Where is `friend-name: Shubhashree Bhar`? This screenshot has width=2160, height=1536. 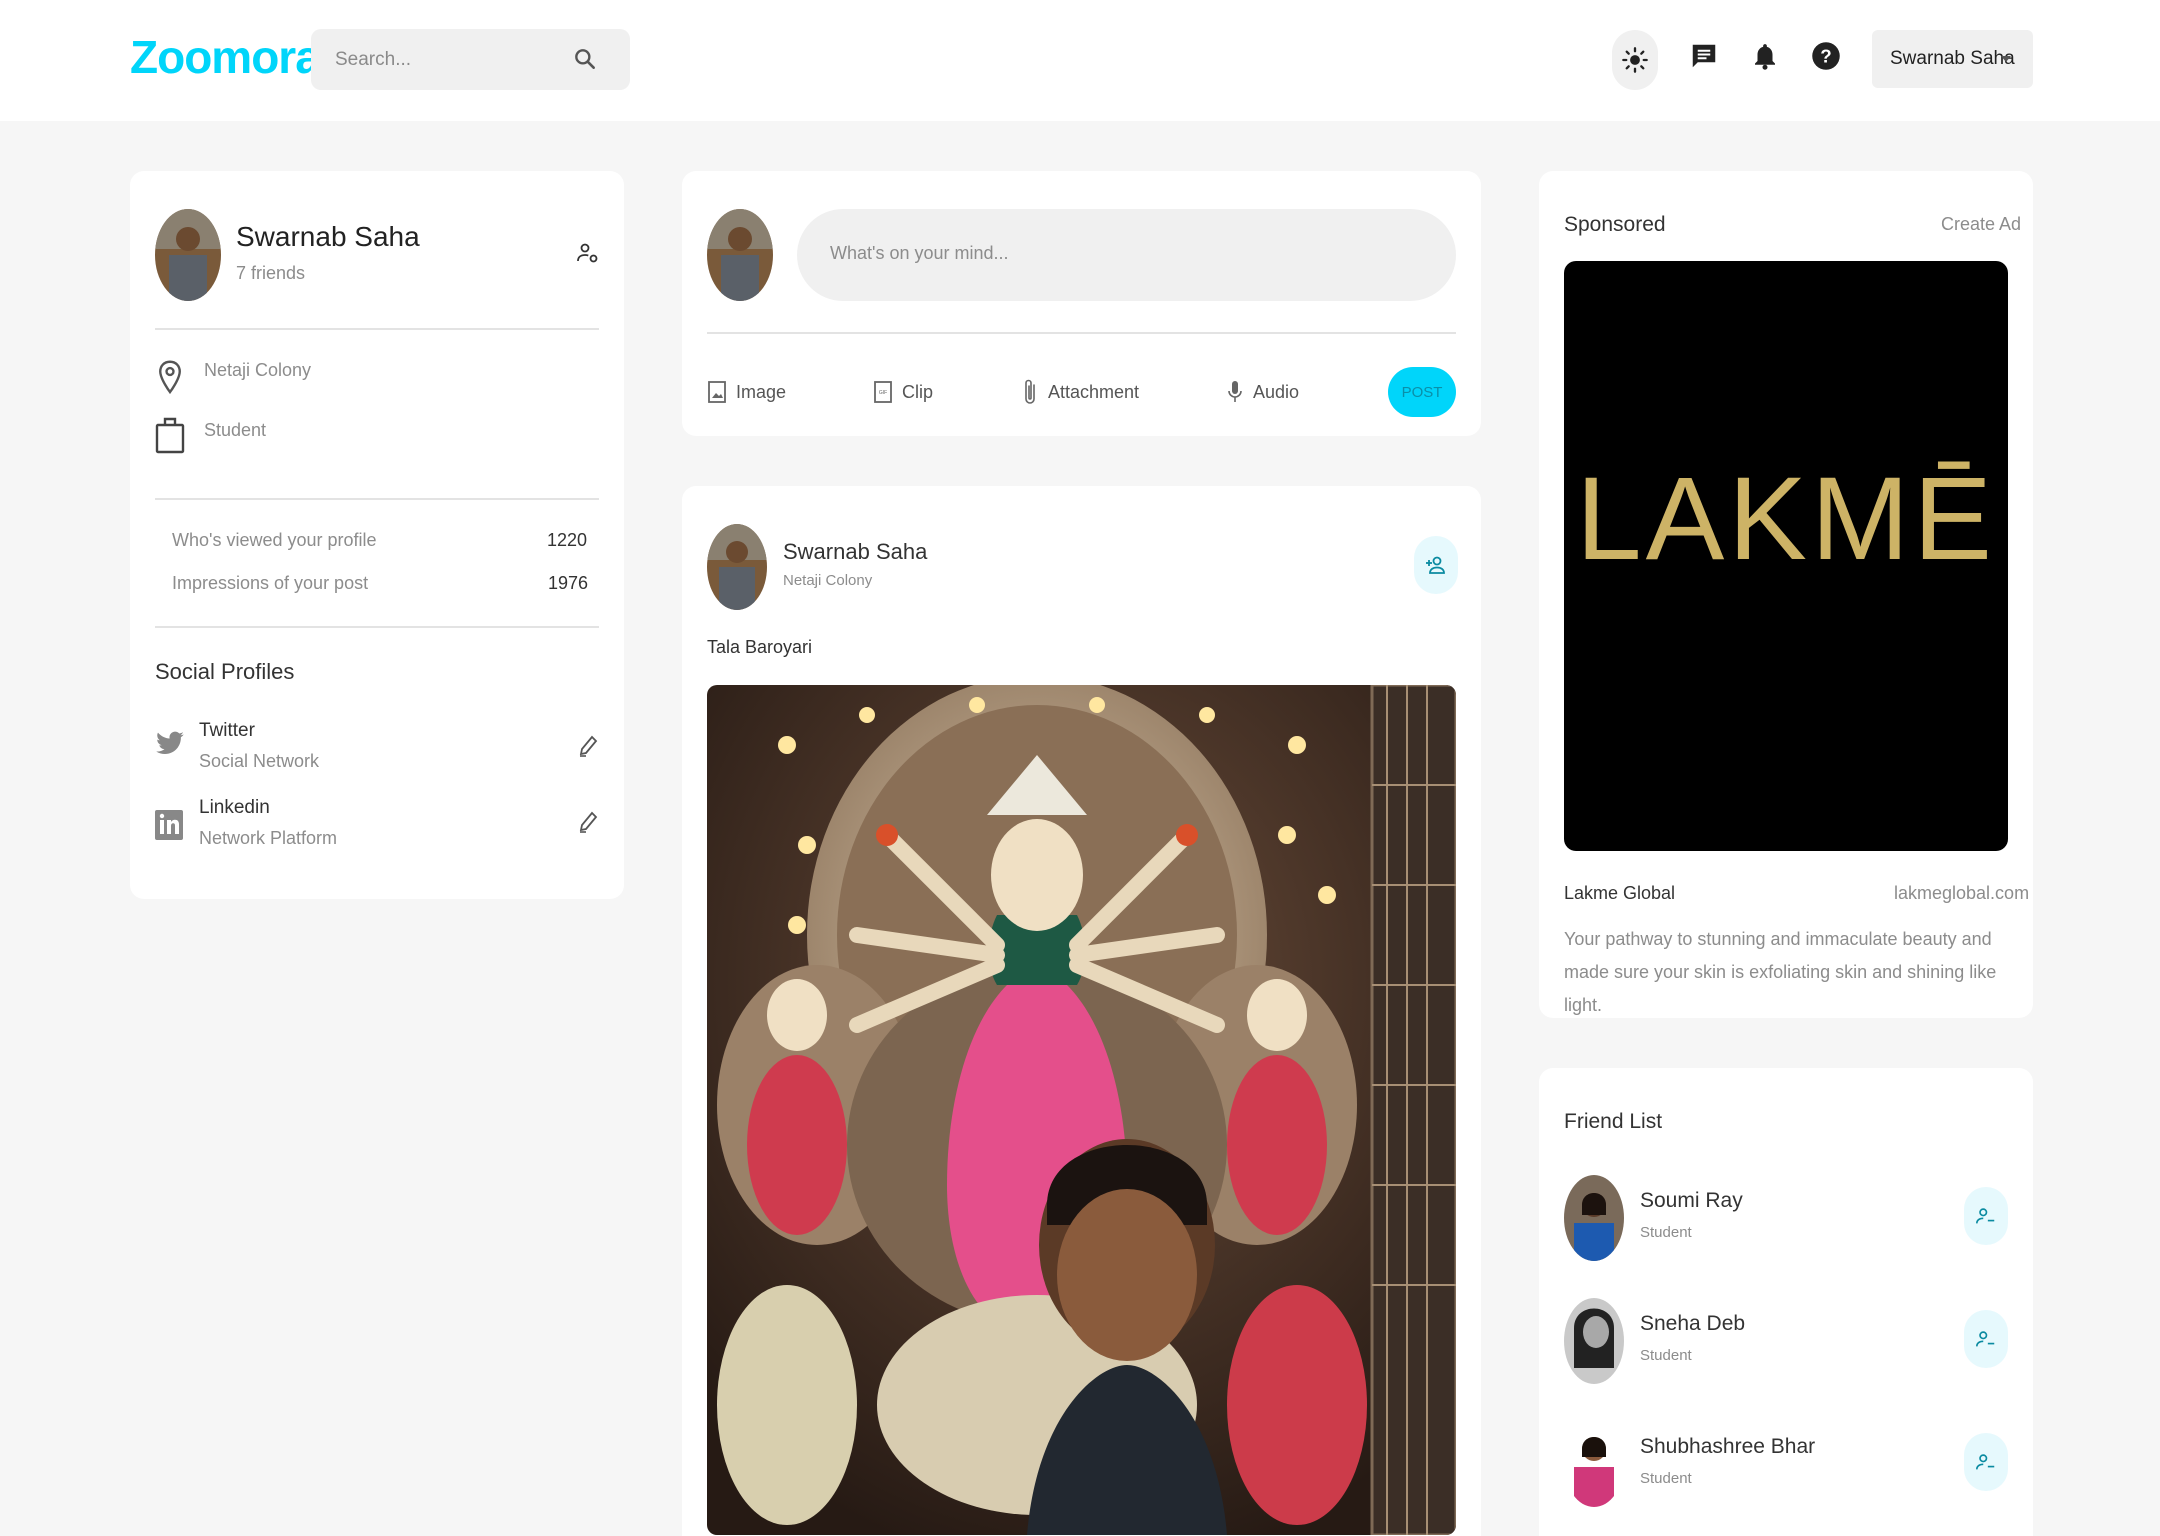
friend-name: Shubhashree Bhar is located at coordinates (1727, 1447).